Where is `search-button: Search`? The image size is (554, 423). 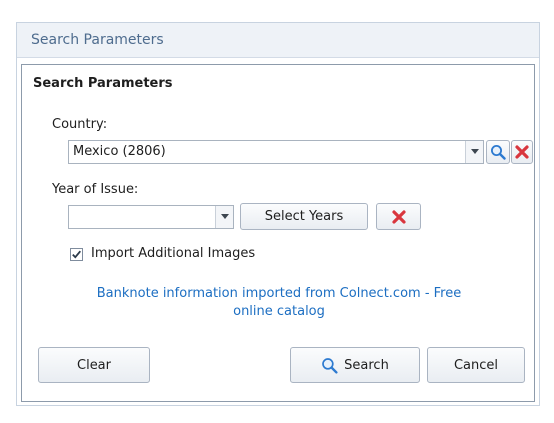
search-button: Search is located at coordinates (355, 365).